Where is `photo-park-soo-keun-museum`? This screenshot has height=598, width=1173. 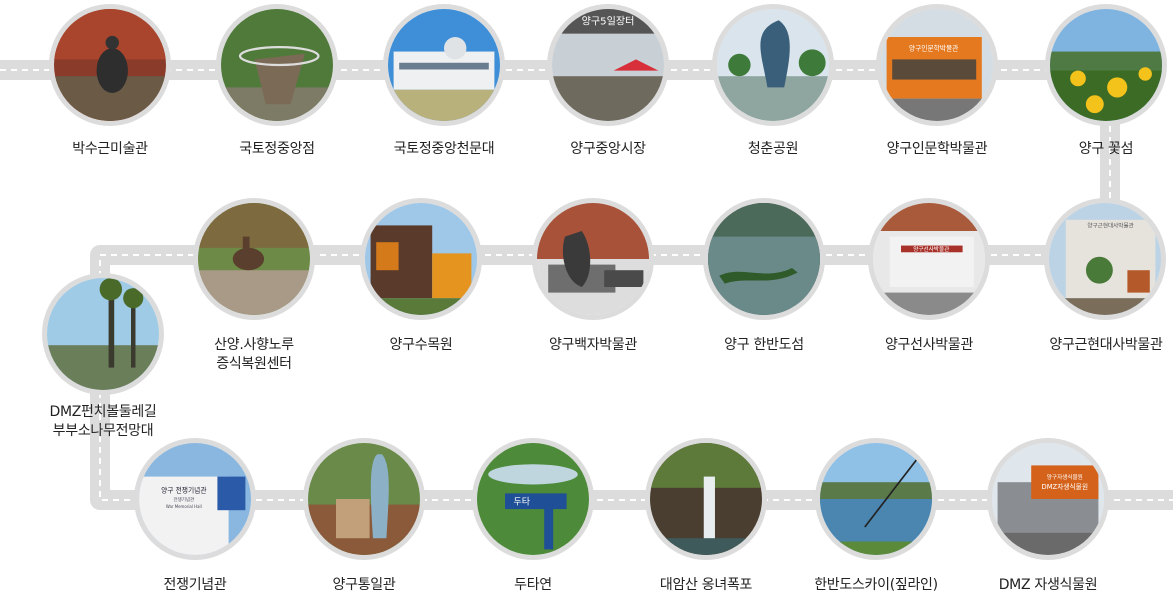 photo-park-soo-keun-museum is located at coordinates (110, 65).